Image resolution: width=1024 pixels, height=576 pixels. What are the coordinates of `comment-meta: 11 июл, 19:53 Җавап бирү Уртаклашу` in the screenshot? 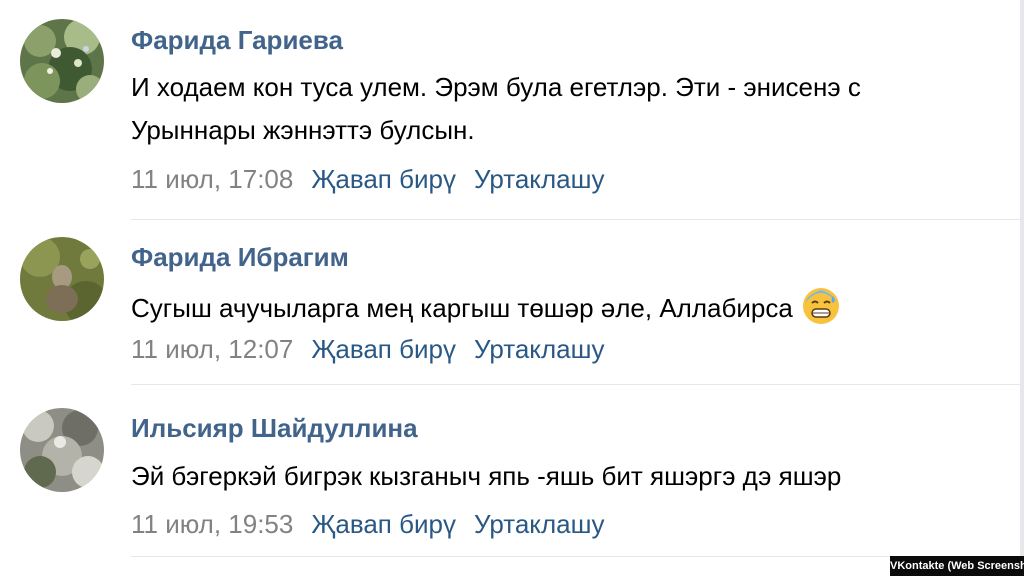 It's located at (376, 524).